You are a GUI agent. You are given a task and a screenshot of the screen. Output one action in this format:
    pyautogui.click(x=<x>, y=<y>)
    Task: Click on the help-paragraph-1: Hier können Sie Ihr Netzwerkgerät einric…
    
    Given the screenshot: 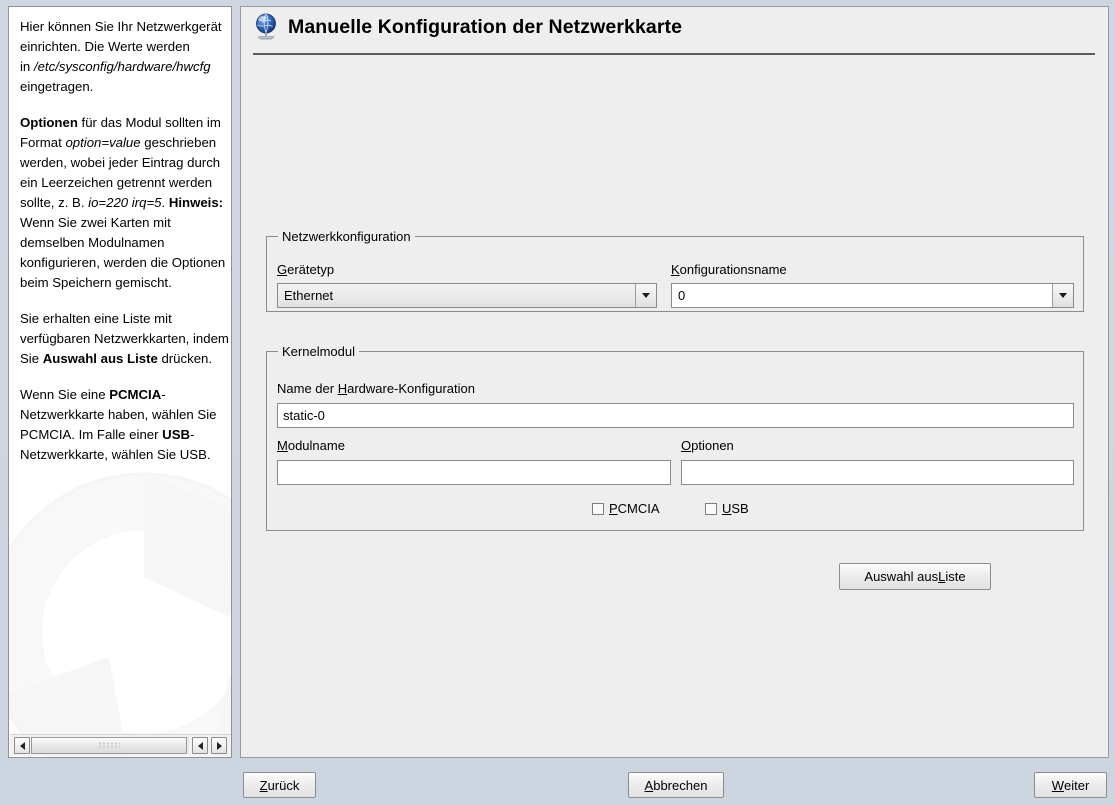 What is the action you would take?
    pyautogui.click(x=125, y=57)
    